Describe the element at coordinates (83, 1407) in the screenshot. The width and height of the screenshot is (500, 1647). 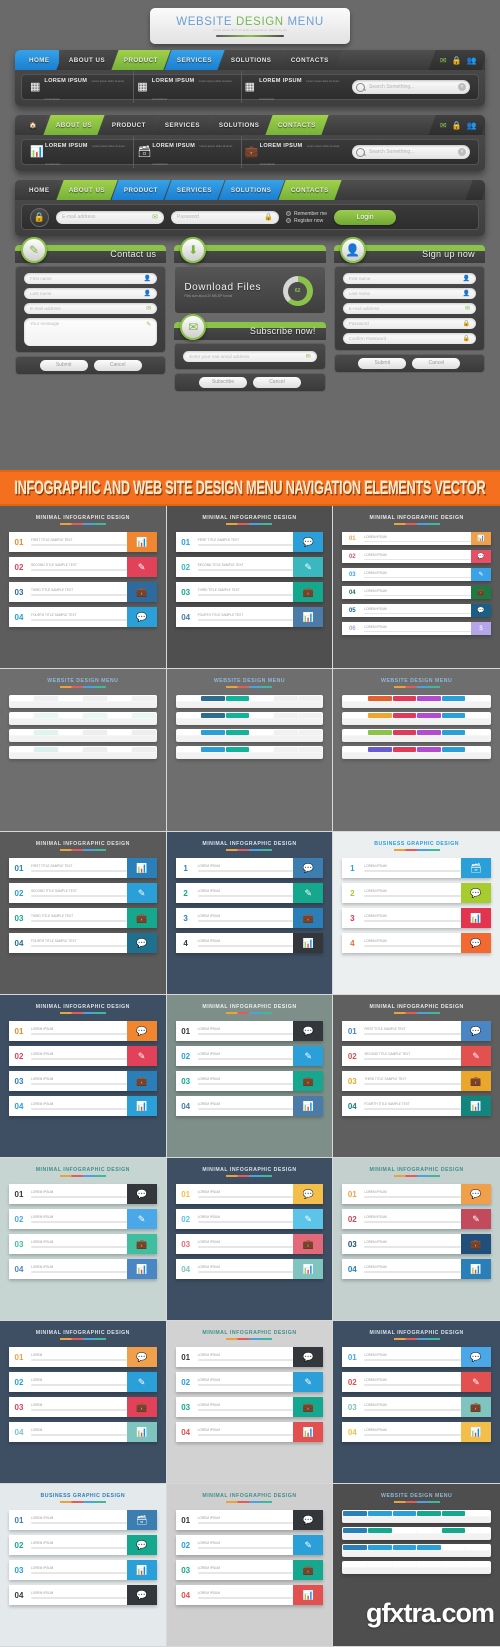
I see `infographic-row: 03LOREM💼` at that location.